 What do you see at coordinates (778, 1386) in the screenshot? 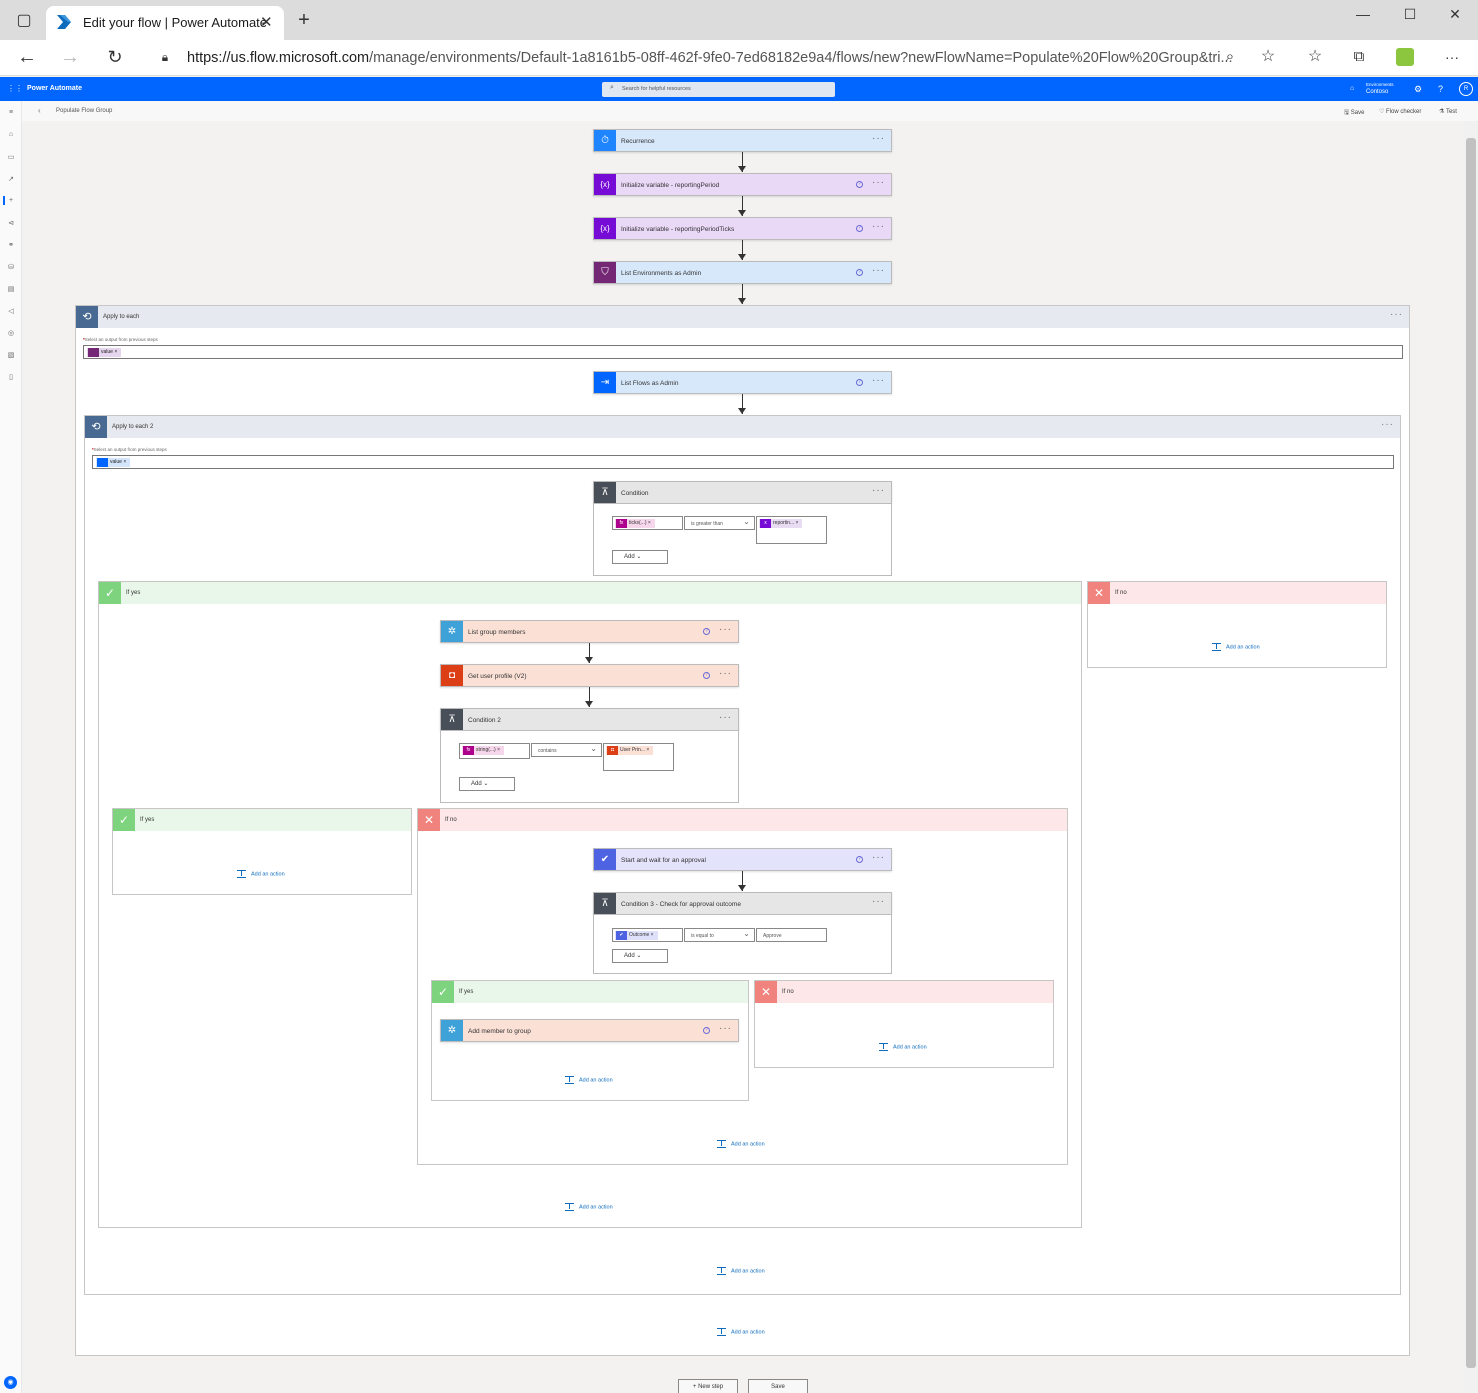
I see `save-button: Save` at bounding box center [778, 1386].